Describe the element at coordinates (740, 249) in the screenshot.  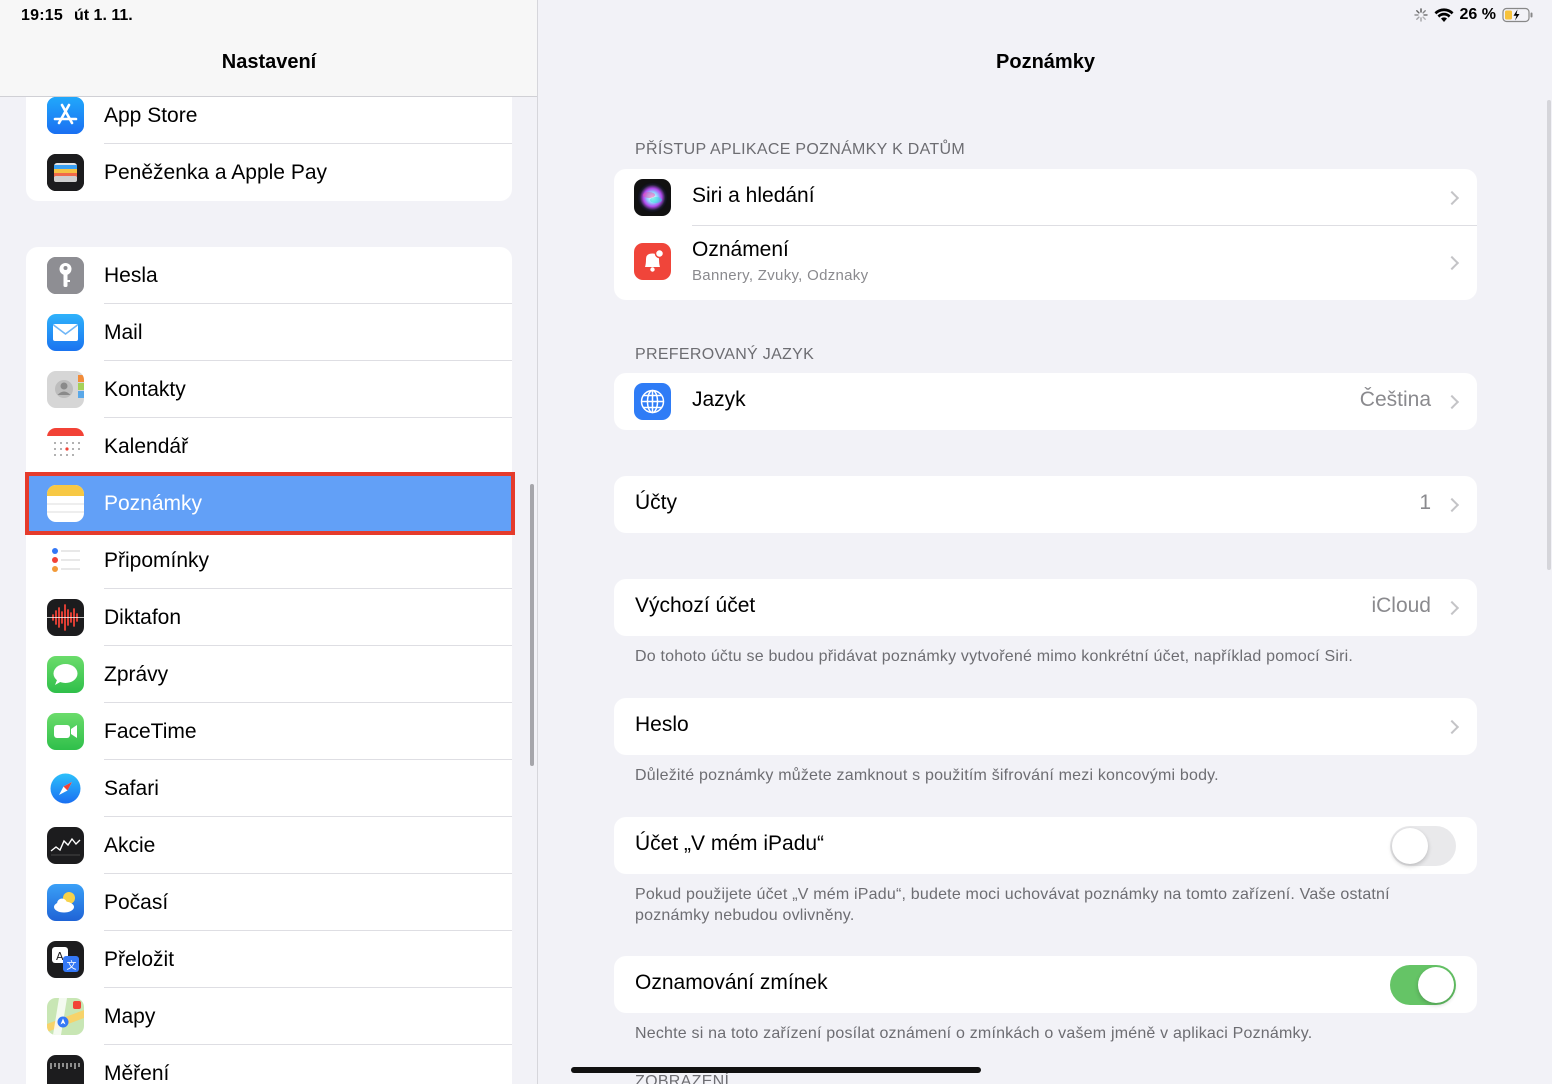
I see `notifications-label: Oznámení` at that location.